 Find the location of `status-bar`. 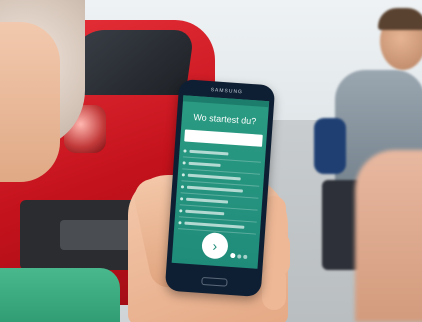

status-bar is located at coordinates (226, 101).